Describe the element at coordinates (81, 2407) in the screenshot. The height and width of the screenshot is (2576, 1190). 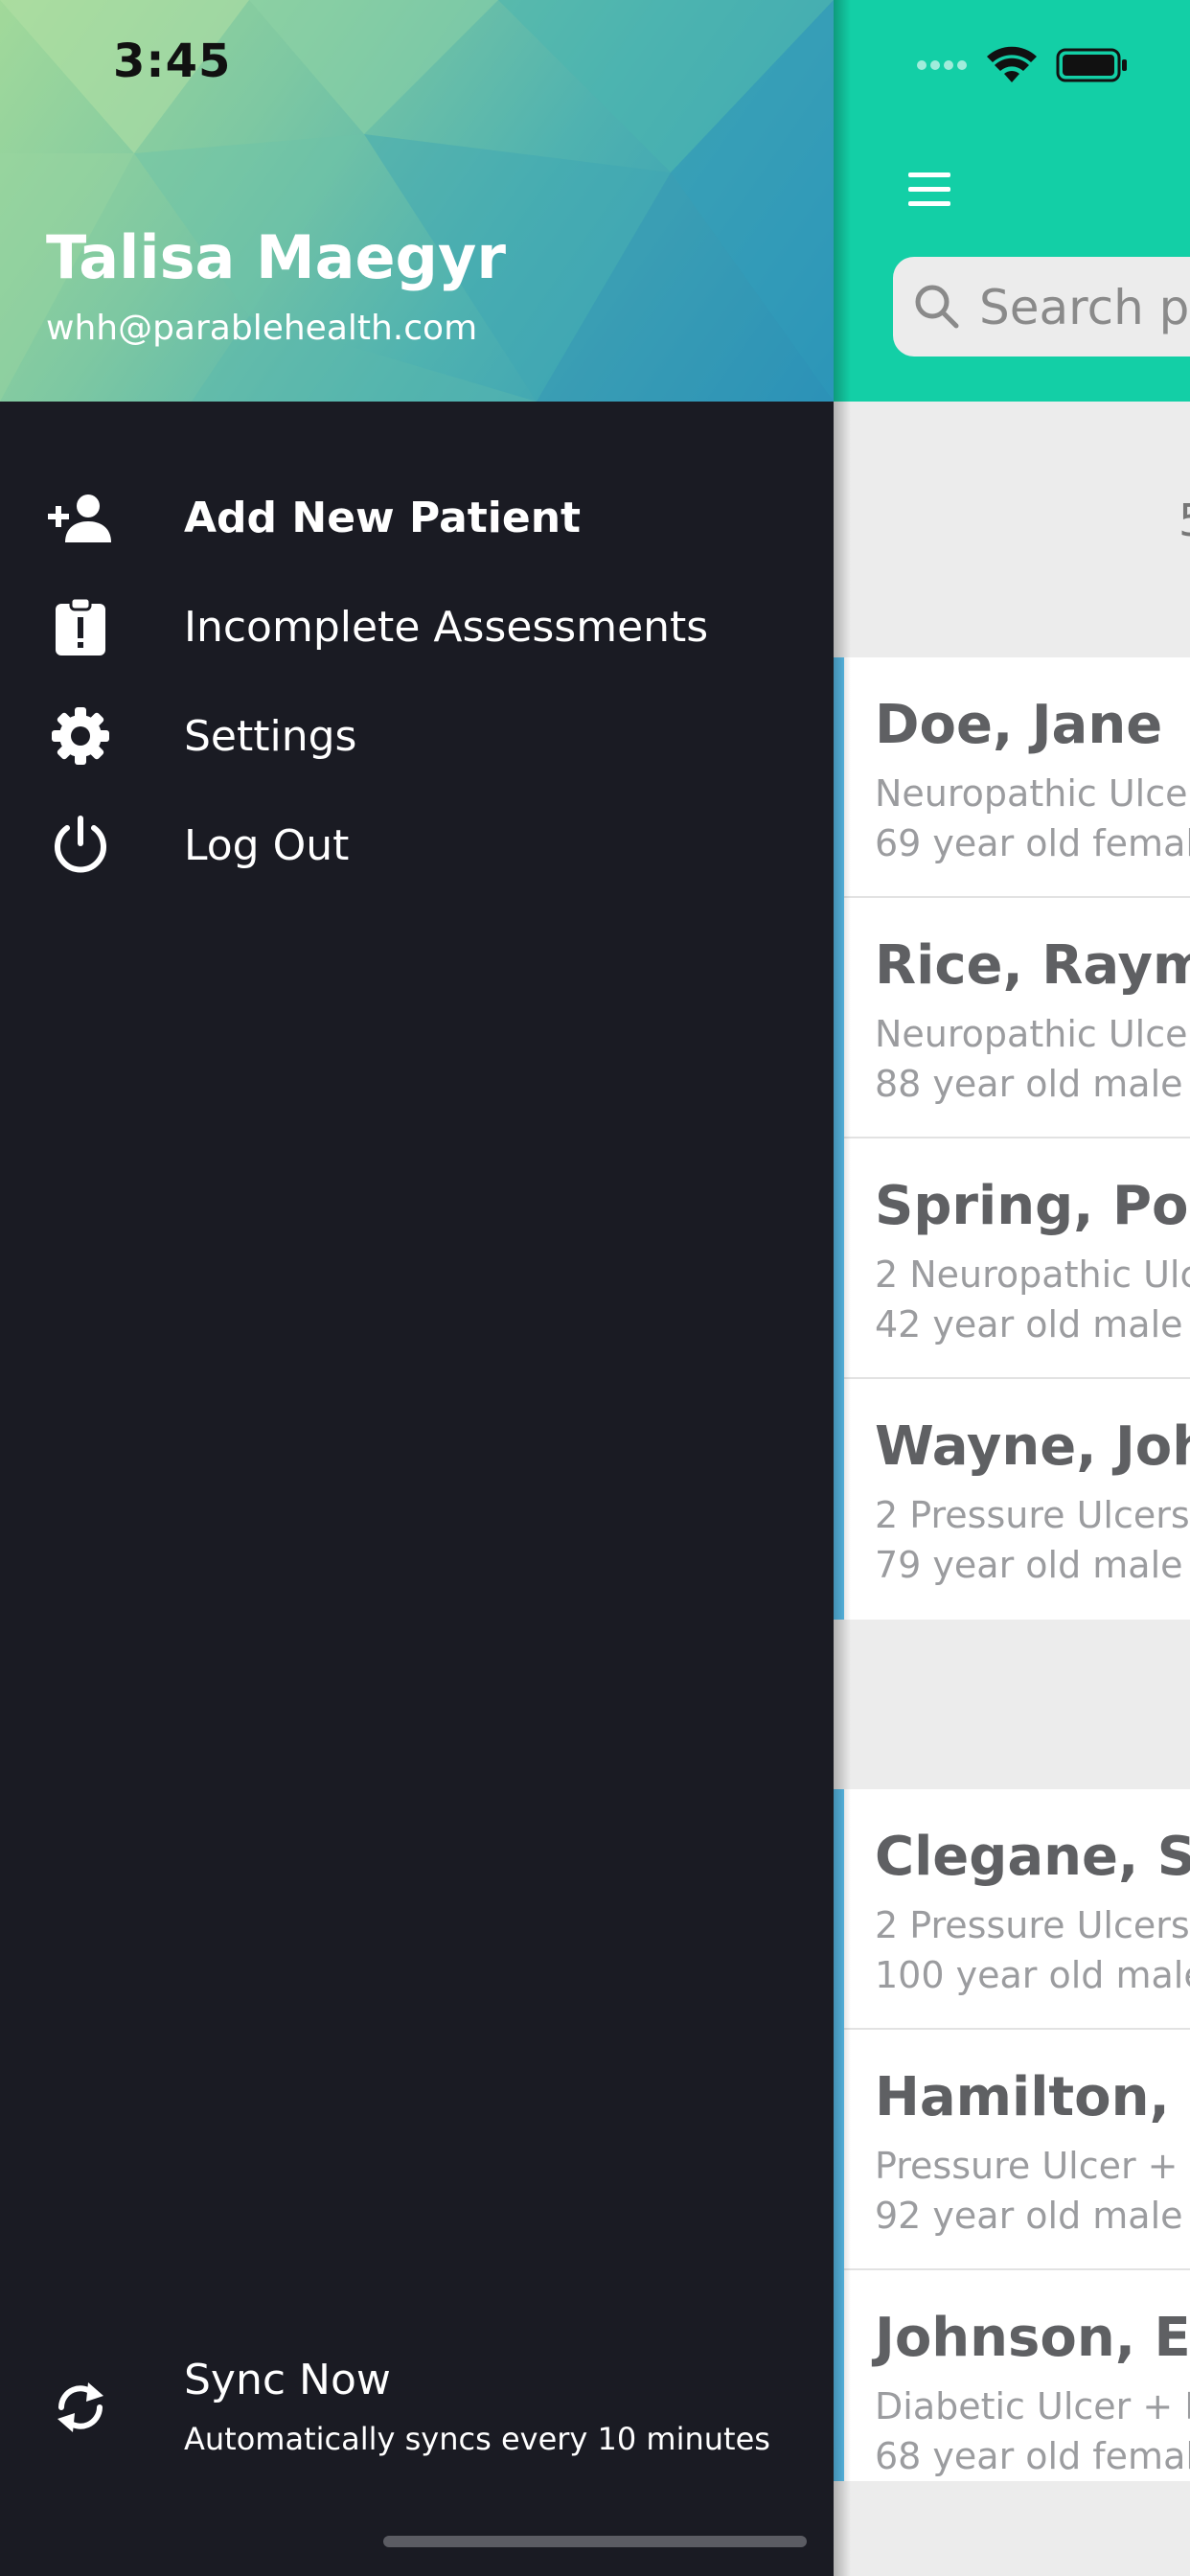
I see `sync-icon` at that location.